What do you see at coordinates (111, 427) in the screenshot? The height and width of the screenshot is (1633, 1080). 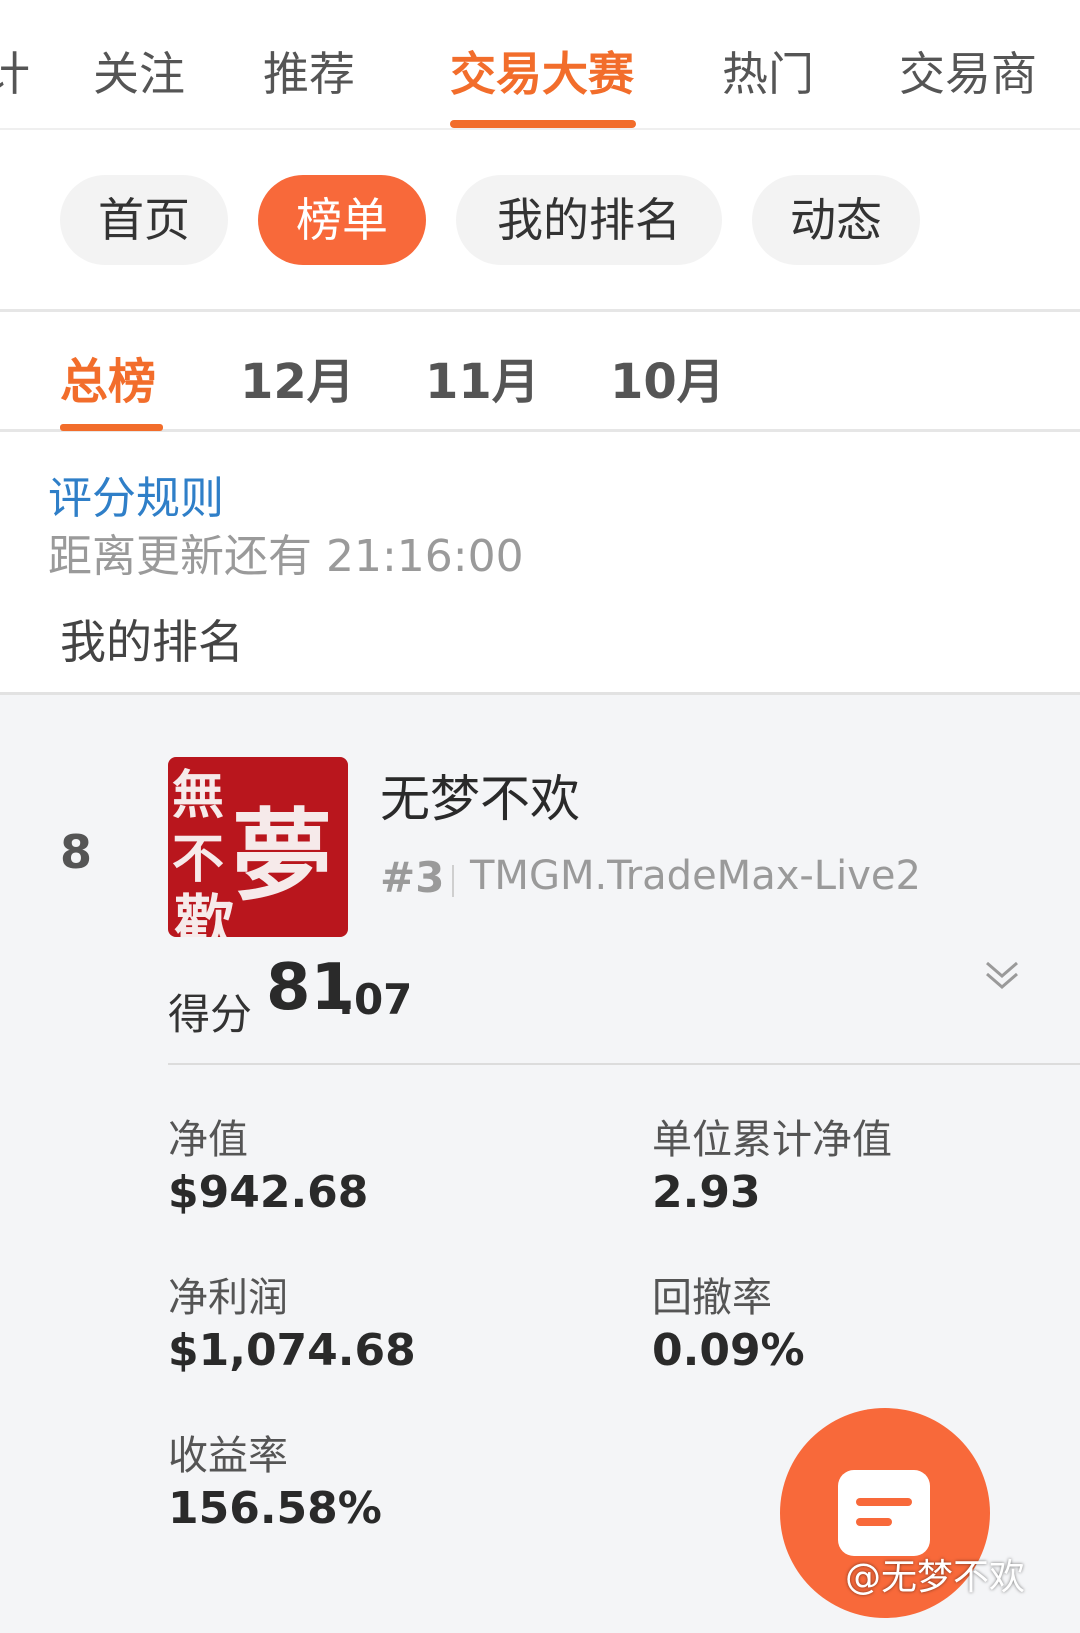 I see `active-period-indicator` at bounding box center [111, 427].